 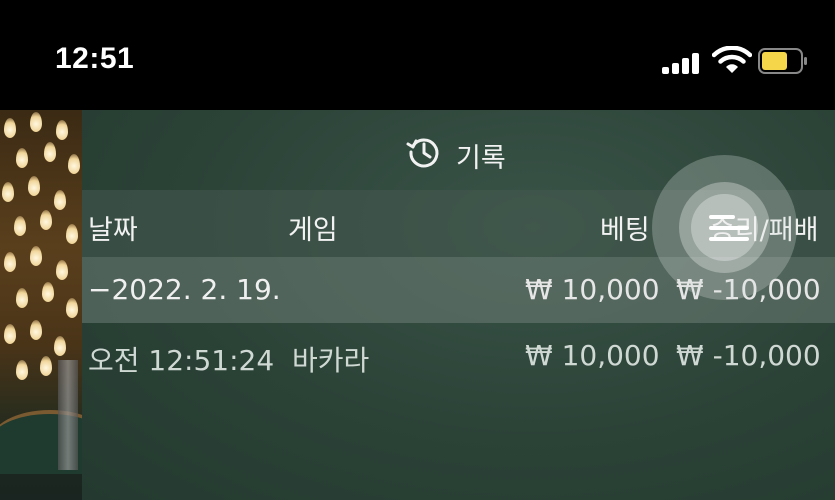 I want to click on column-header-date: 날짜, so click(x=113, y=230).